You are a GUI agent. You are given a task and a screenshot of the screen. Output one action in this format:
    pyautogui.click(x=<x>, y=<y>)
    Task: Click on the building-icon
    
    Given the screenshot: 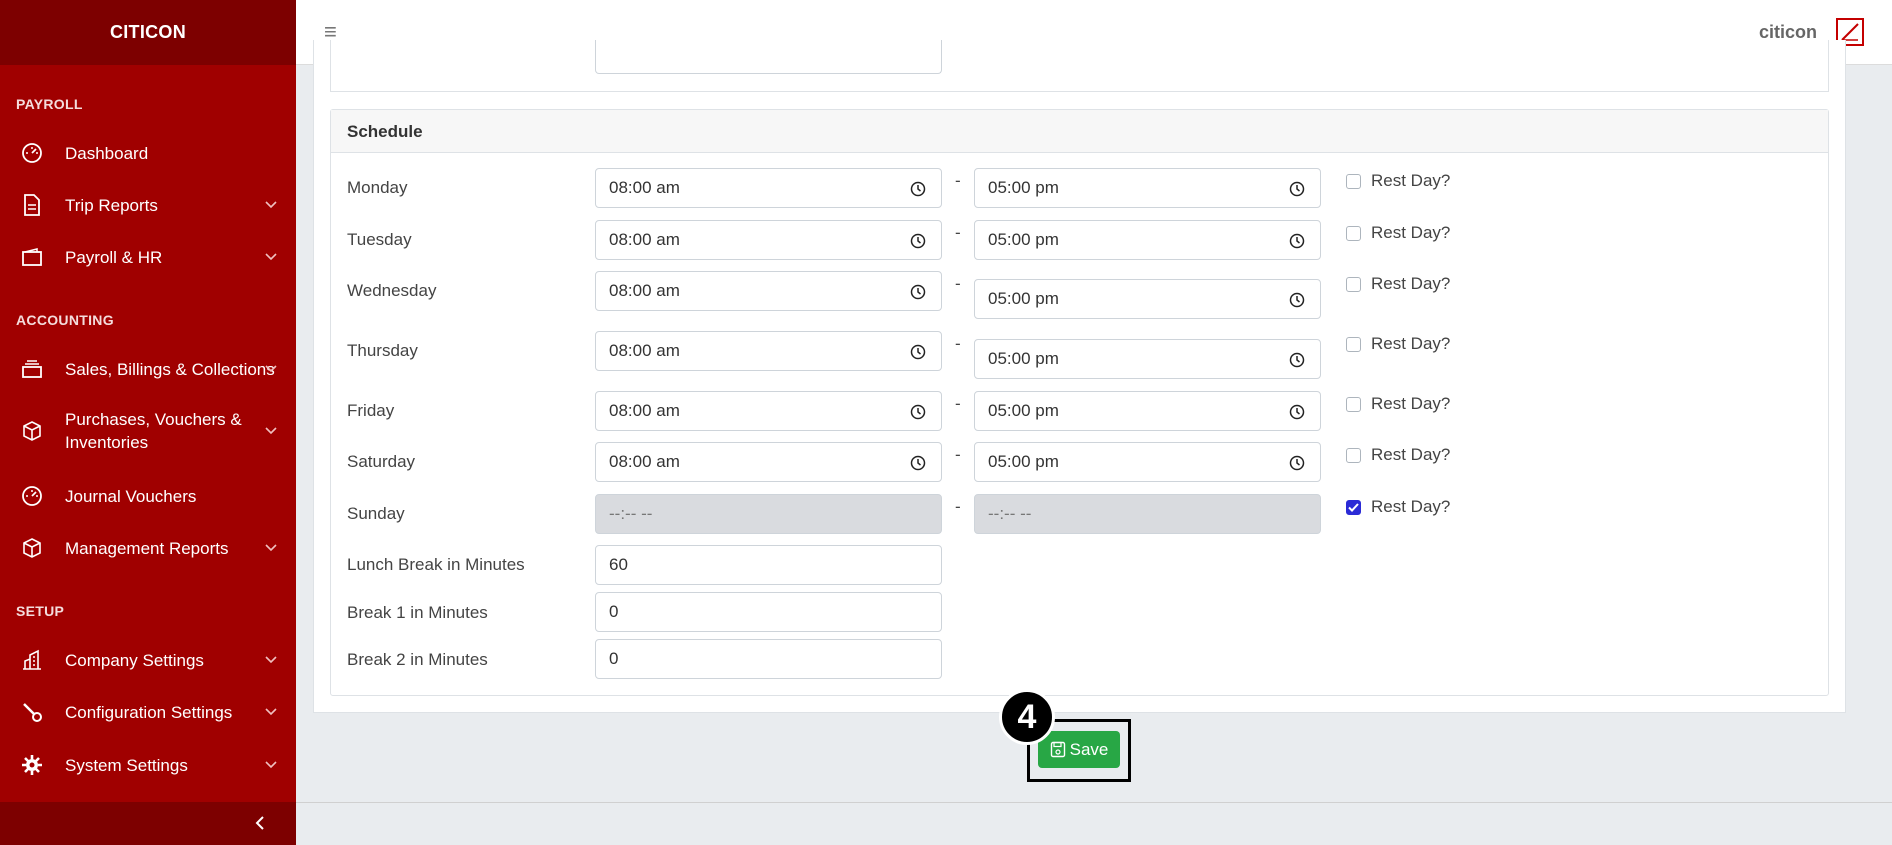 What is the action you would take?
    pyautogui.click(x=32, y=660)
    